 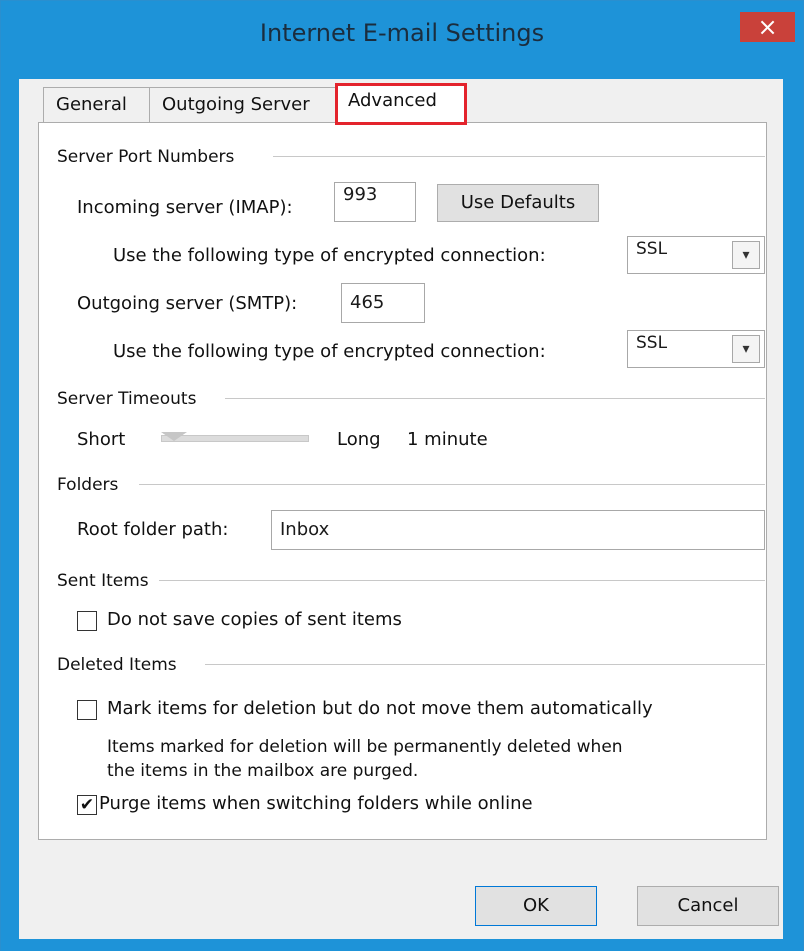 I want to click on root-folder-input: Inbox, so click(x=518, y=530).